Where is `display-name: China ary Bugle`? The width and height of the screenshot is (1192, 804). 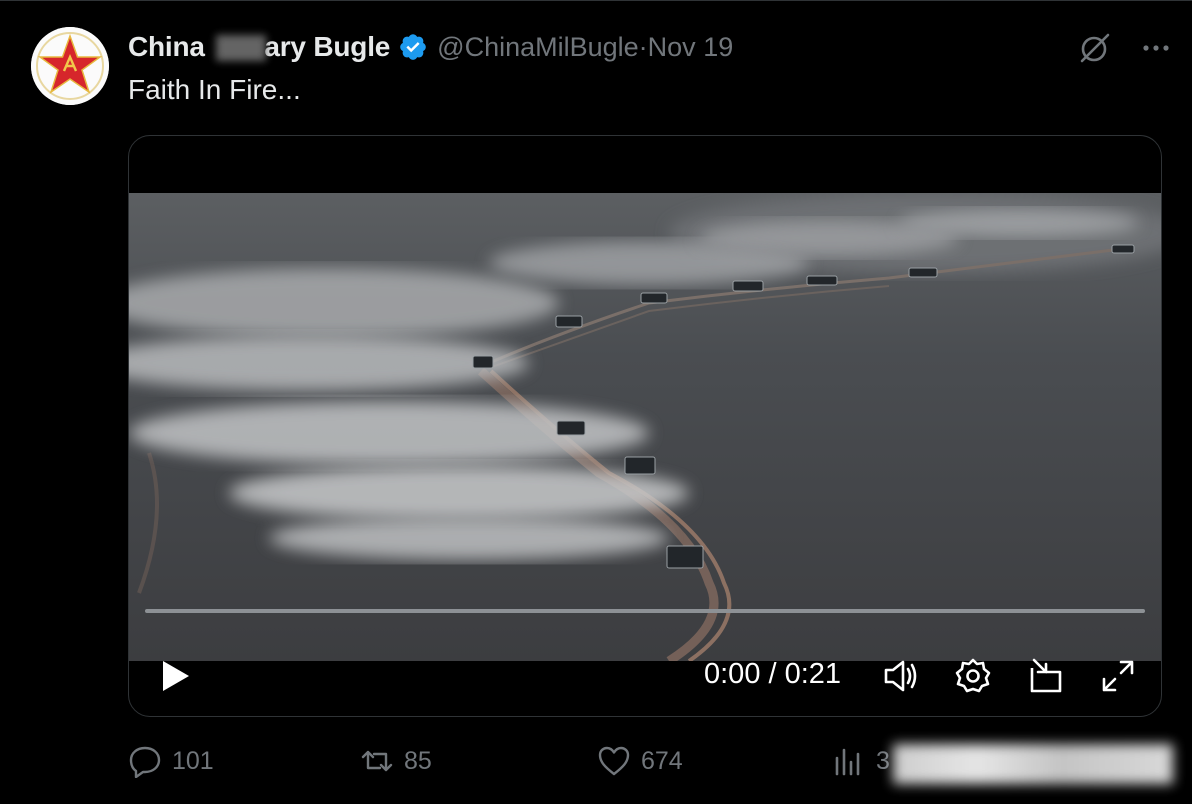
display-name: China ary Bugle is located at coordinates (259, 47).